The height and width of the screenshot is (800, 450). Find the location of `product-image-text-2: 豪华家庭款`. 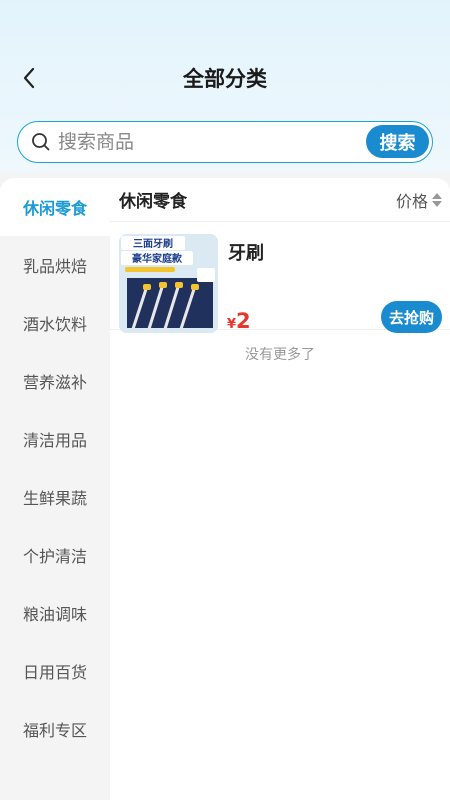

product-image-text-2: 豪华家庭款 is located at coordinates (157, 258).